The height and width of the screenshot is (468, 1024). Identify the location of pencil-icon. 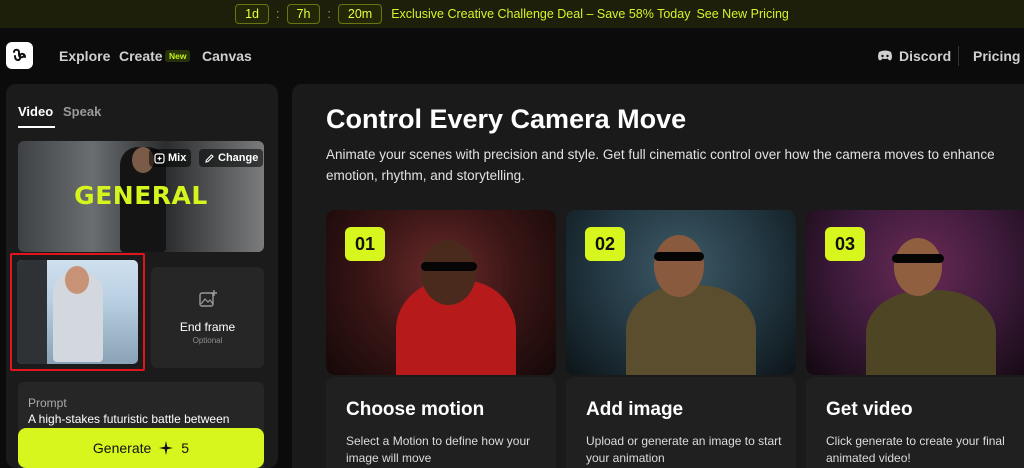
(209, 158).